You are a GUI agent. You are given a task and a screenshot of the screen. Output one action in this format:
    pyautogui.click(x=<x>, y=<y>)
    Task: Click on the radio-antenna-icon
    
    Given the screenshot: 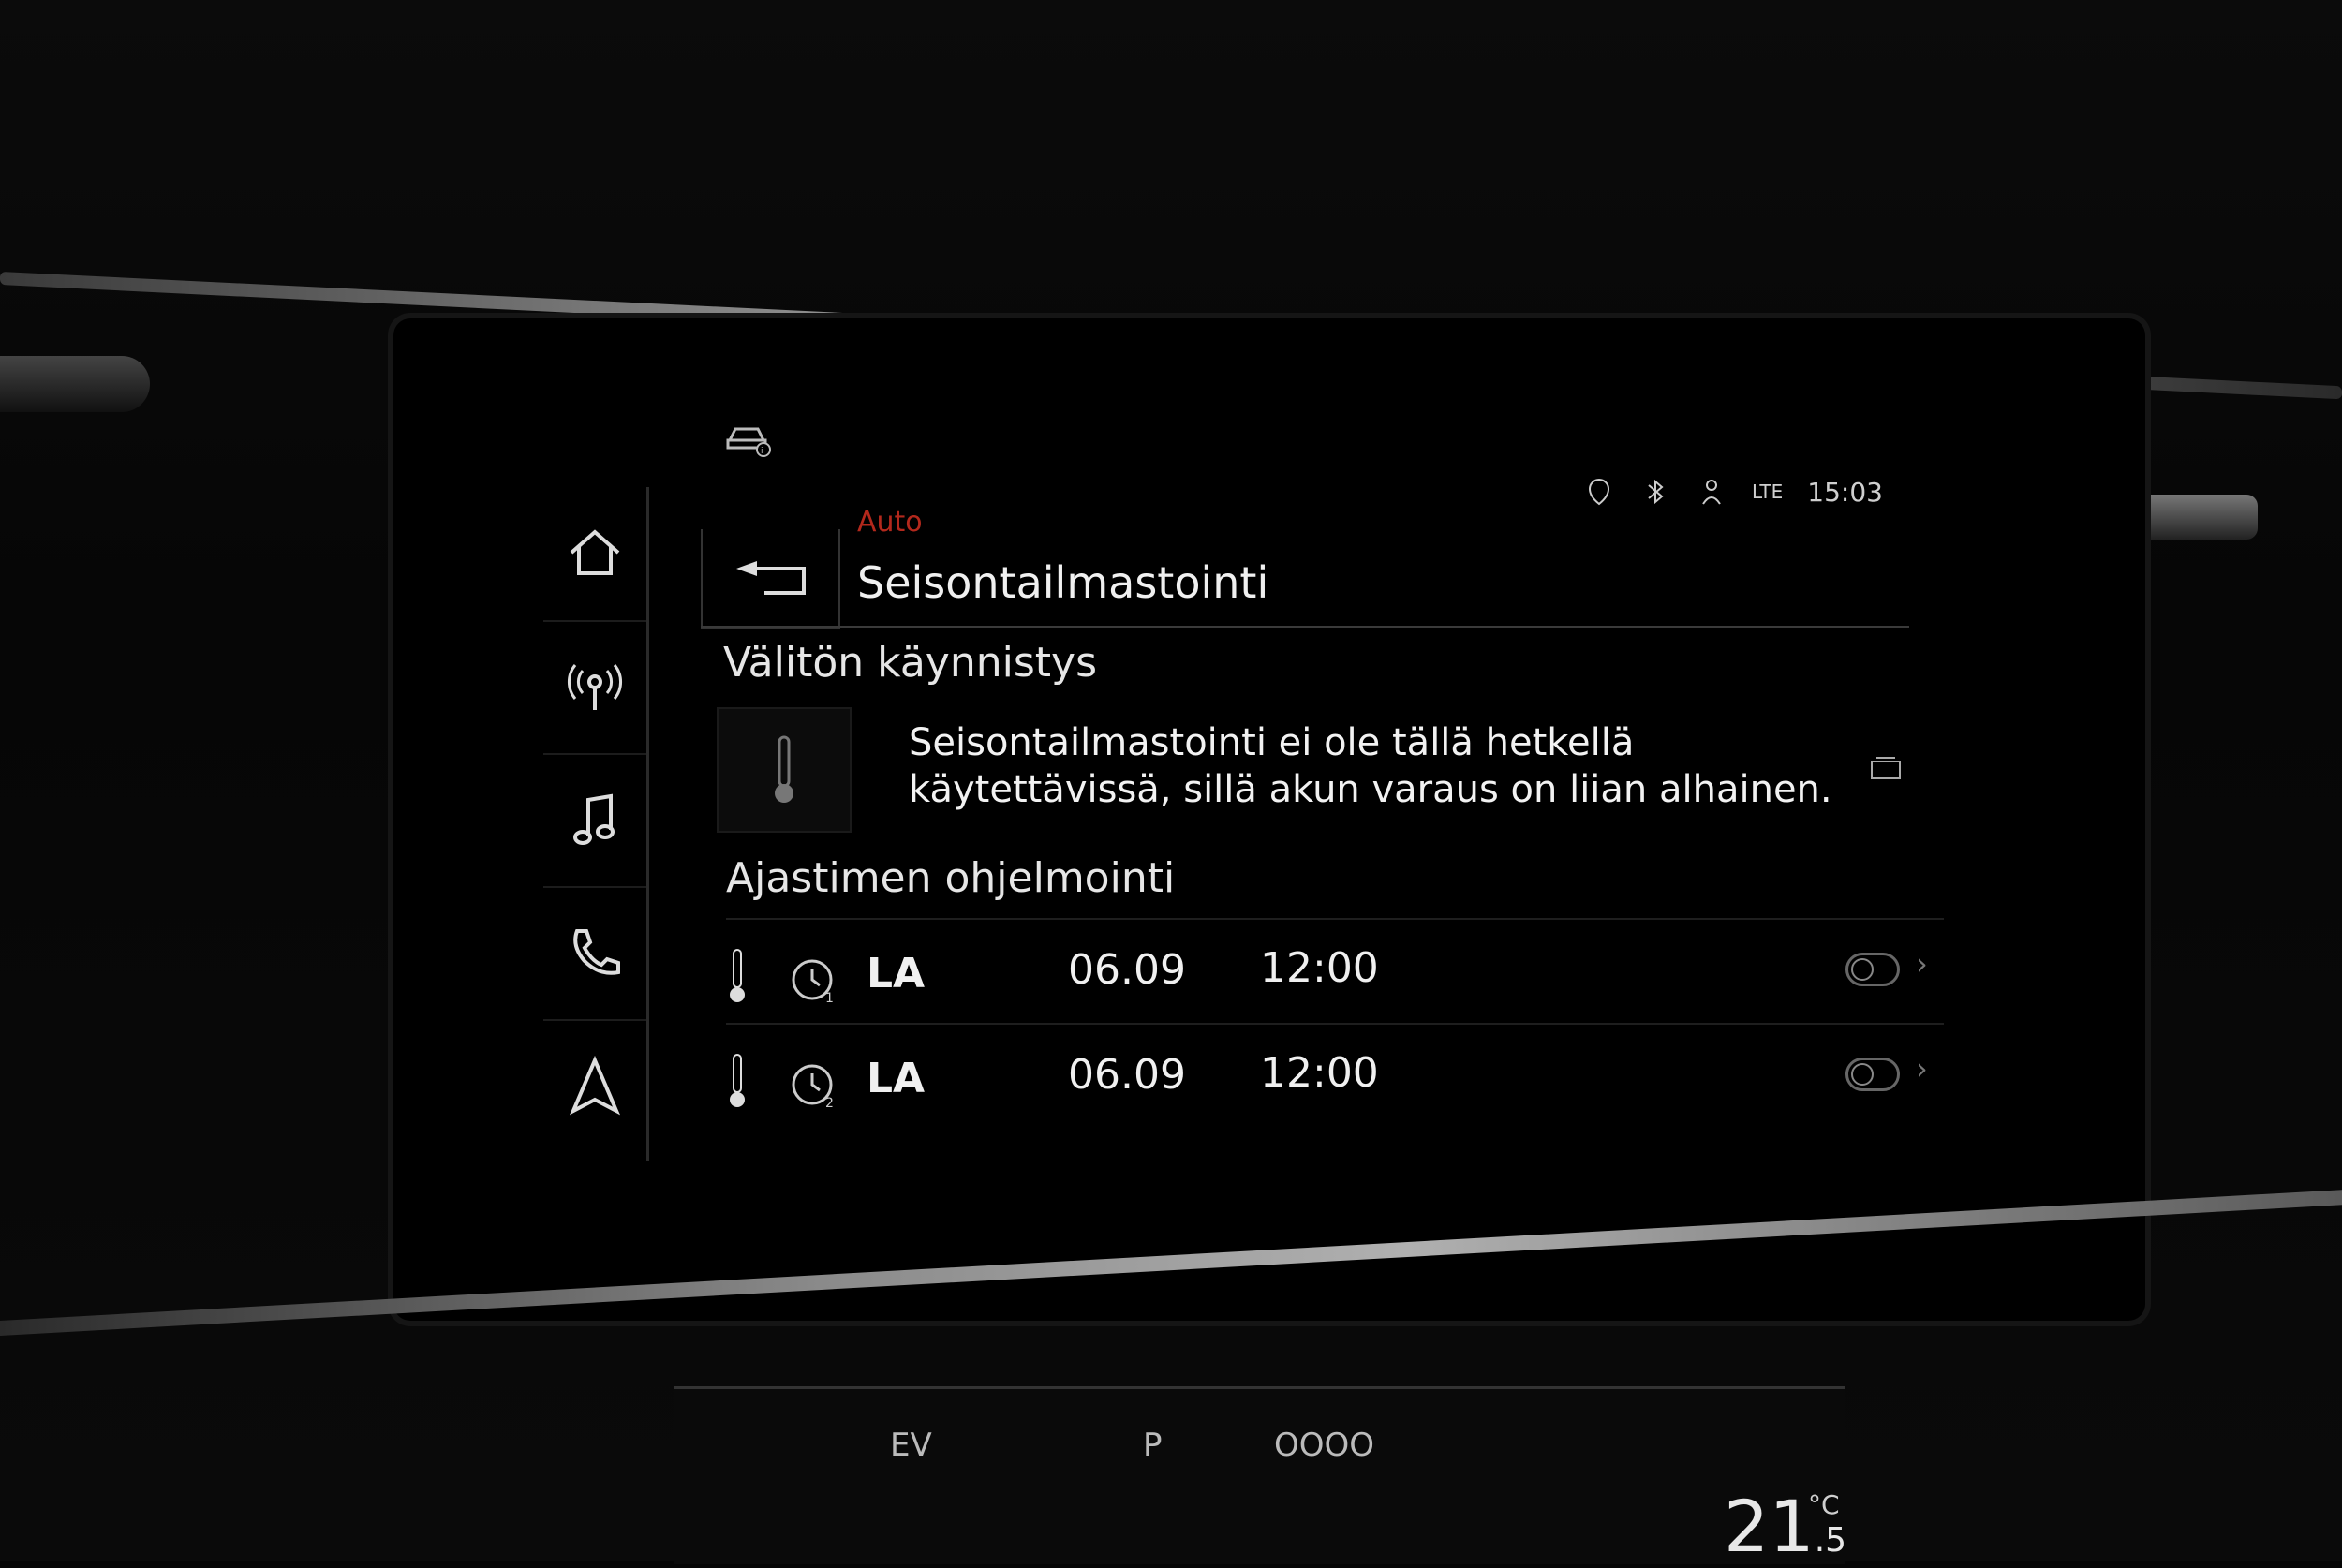 What is the action you would take?
    pyautogui.click(x=595, y=687)
    